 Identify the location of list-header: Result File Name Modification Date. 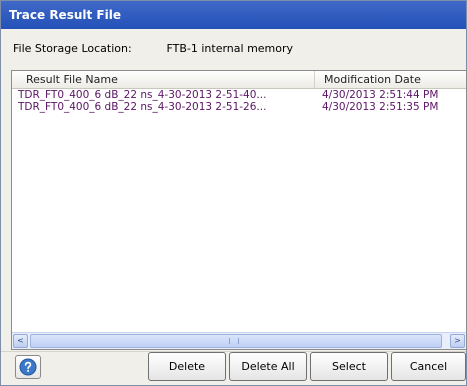
(239, 80).